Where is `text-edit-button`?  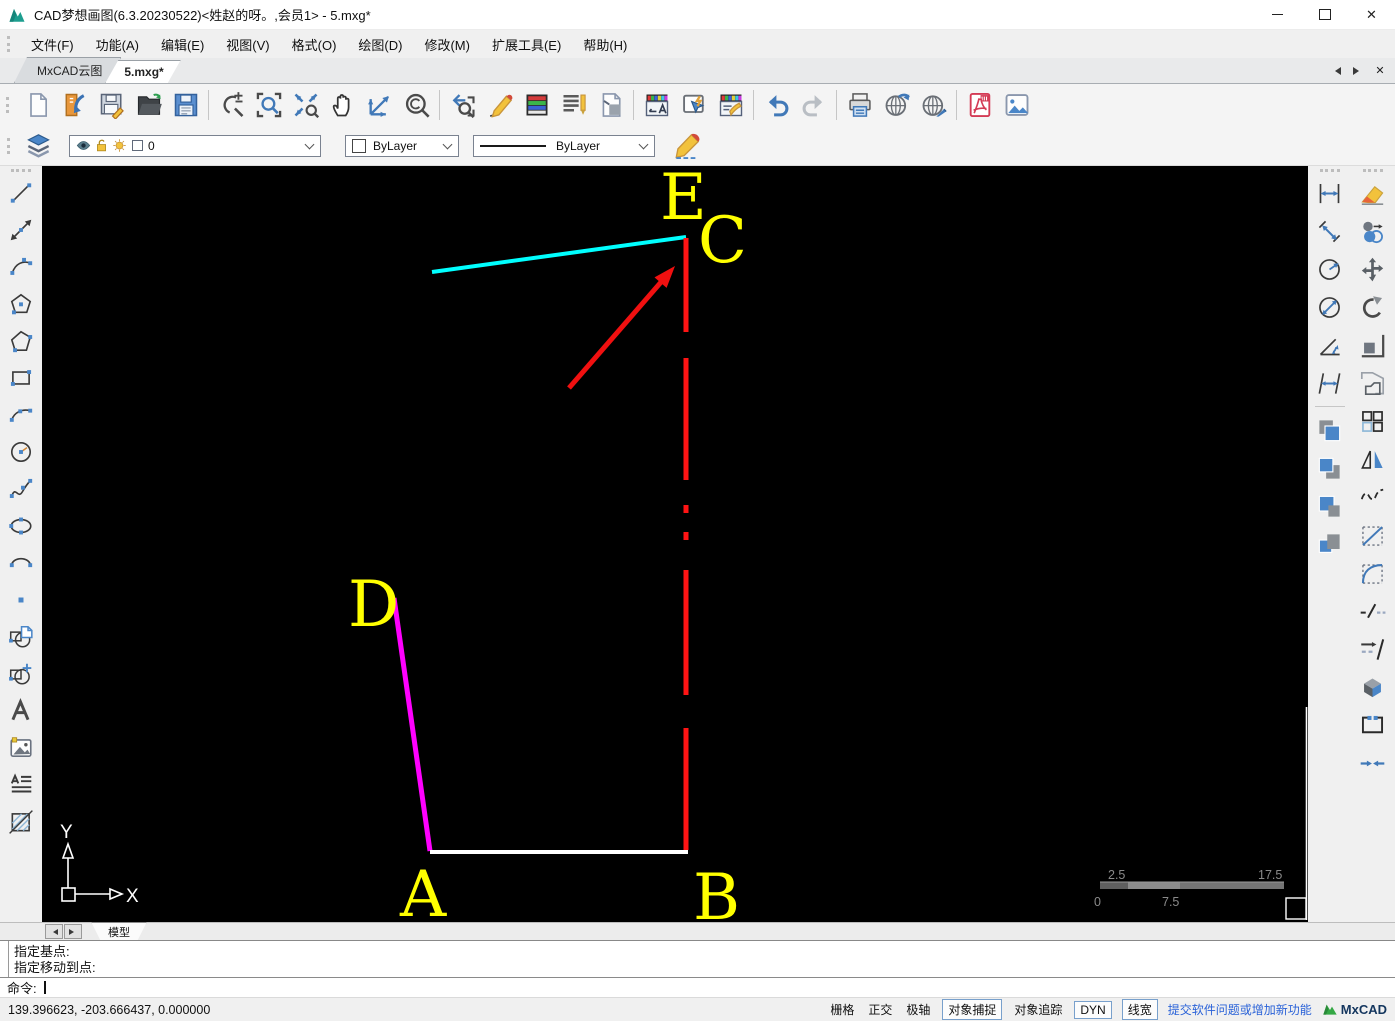
text-edit-button is located at coordinates (573, 105).